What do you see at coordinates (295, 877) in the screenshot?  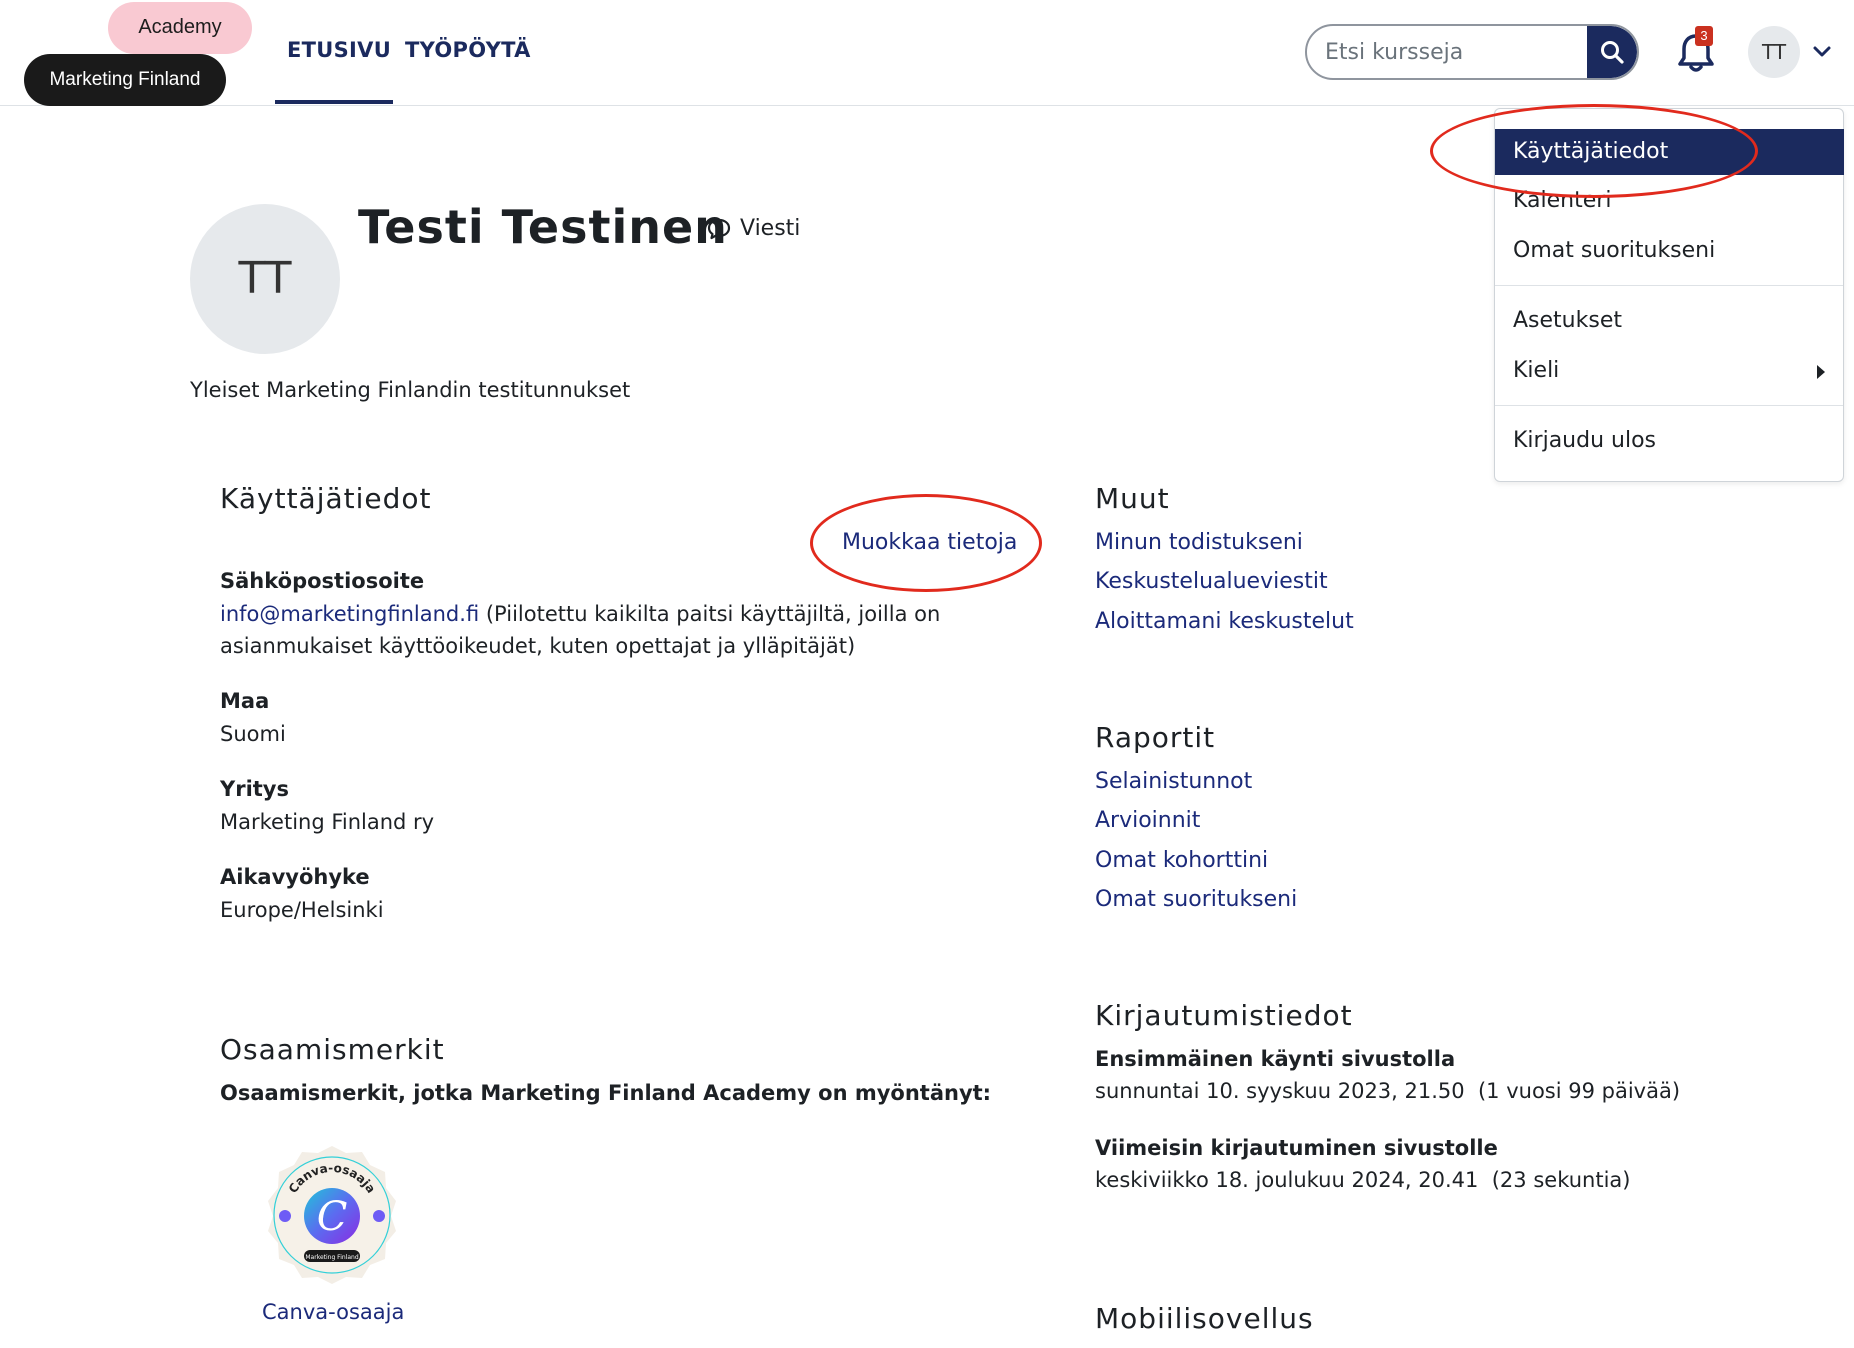 I see `timezone-label: Aikavyöhyke` at bounding box center [295, 877].